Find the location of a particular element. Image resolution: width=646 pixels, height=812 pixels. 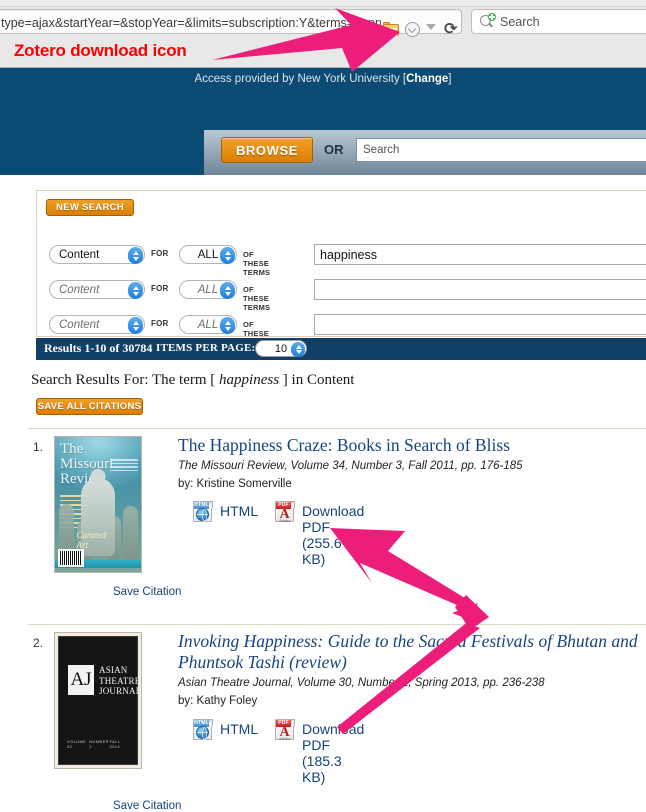

cover-journal-name: ASIAN THEATRE JOURNAL is located at coordinates (120, 681).